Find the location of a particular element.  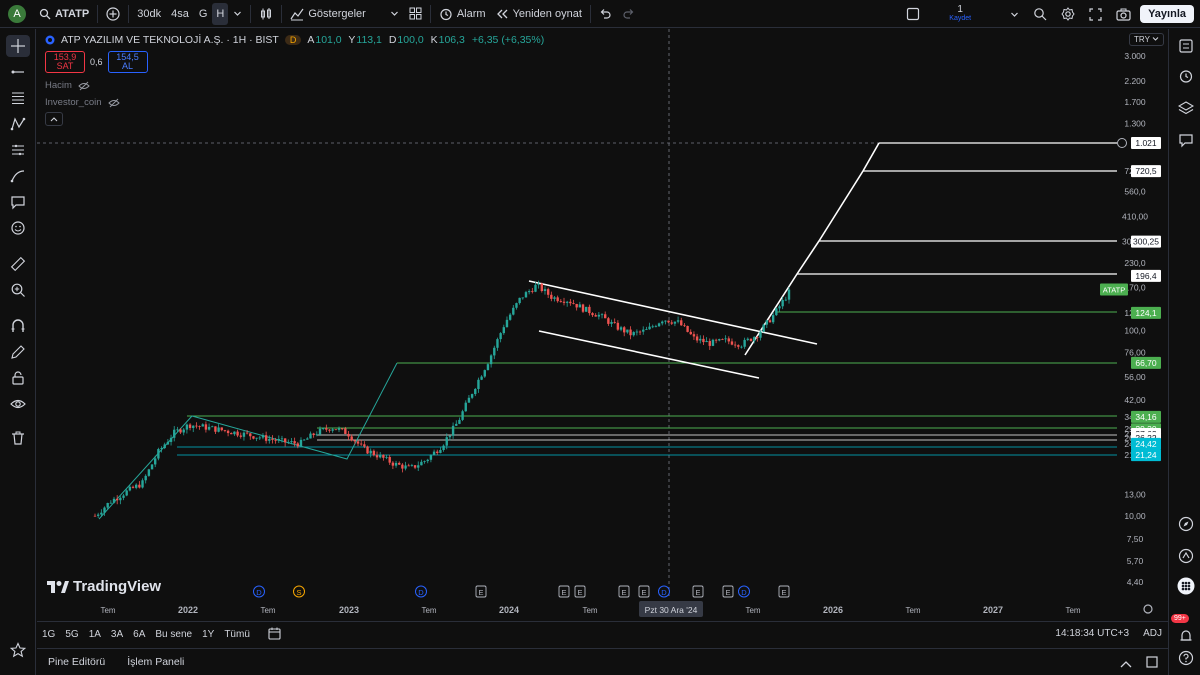

apps-button is located at coordinates (1186, 586).